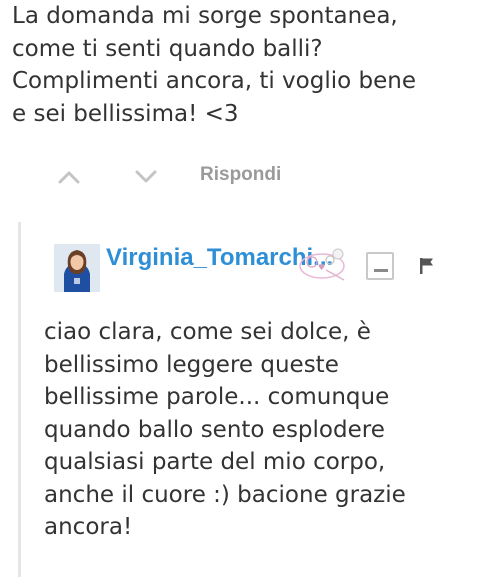  I want to click on reply-line: anche il cuore :) bacione grazie, so click(225, 494).